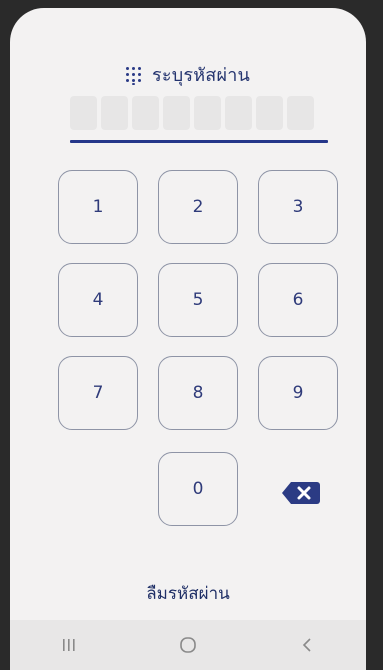 Image resolution: width=383 pixels, height=670 pixels. What do you see at coordinates (188, 593) in the screenshot?
I see `forgot-password-link: ลืมรหัสผ่าน` at bounding box center [188, 593].